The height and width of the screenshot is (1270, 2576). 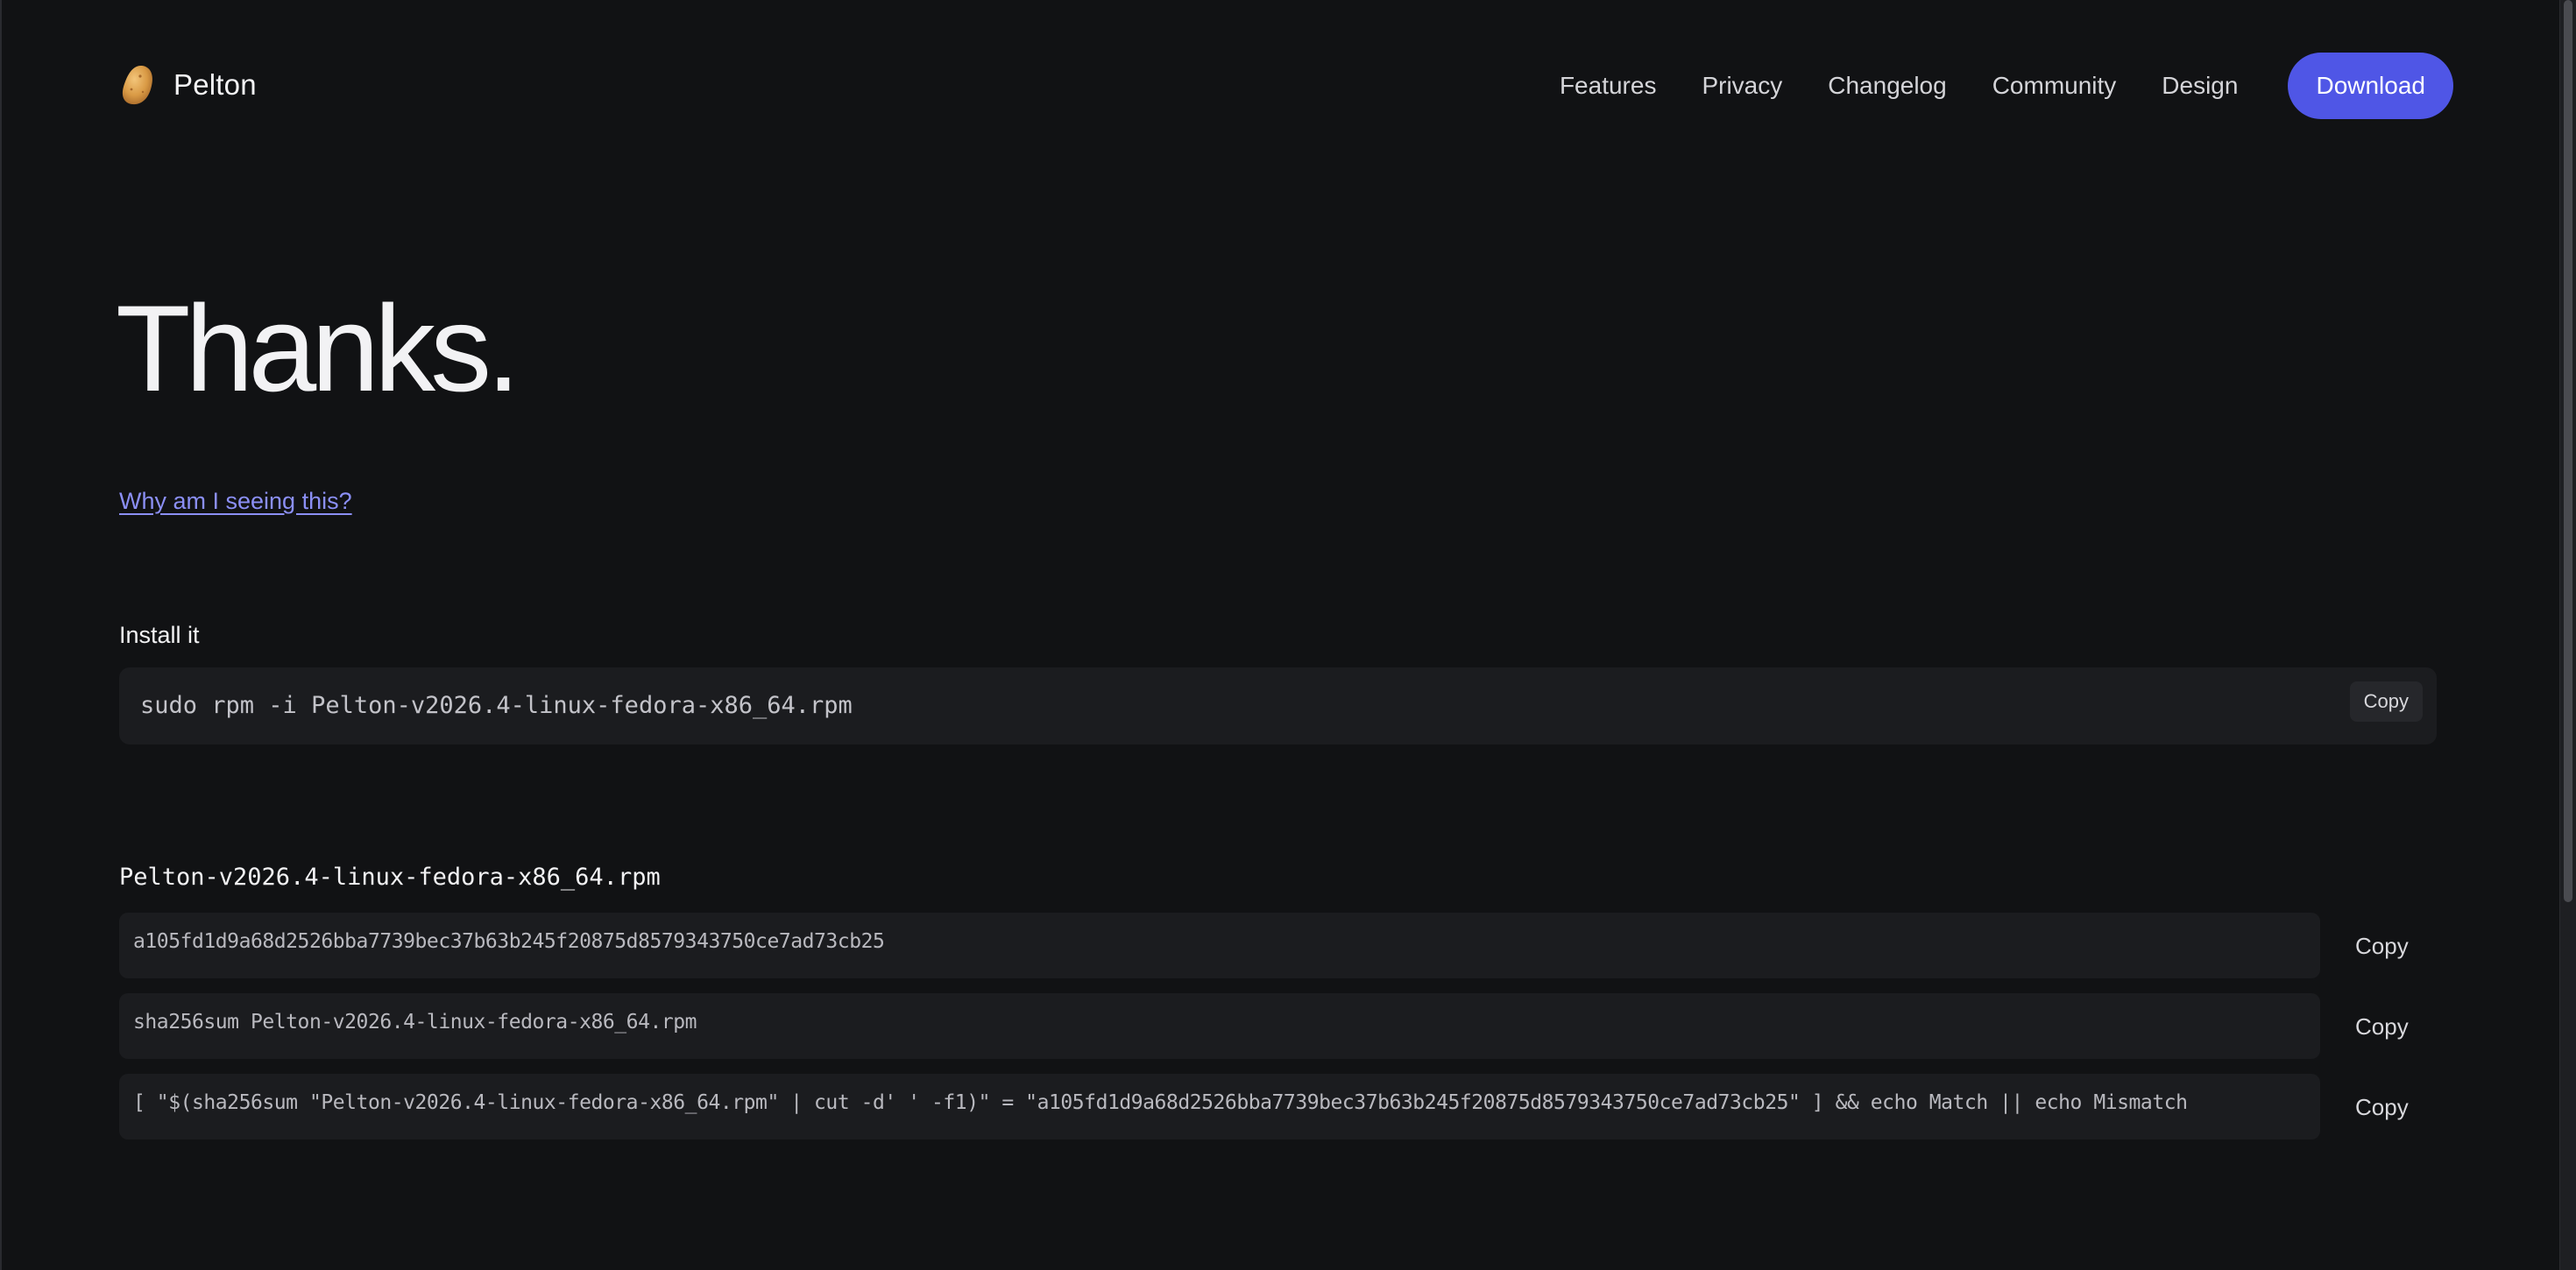 I want to click on install-copy-button: Copy, so click(x=2386, y=701).